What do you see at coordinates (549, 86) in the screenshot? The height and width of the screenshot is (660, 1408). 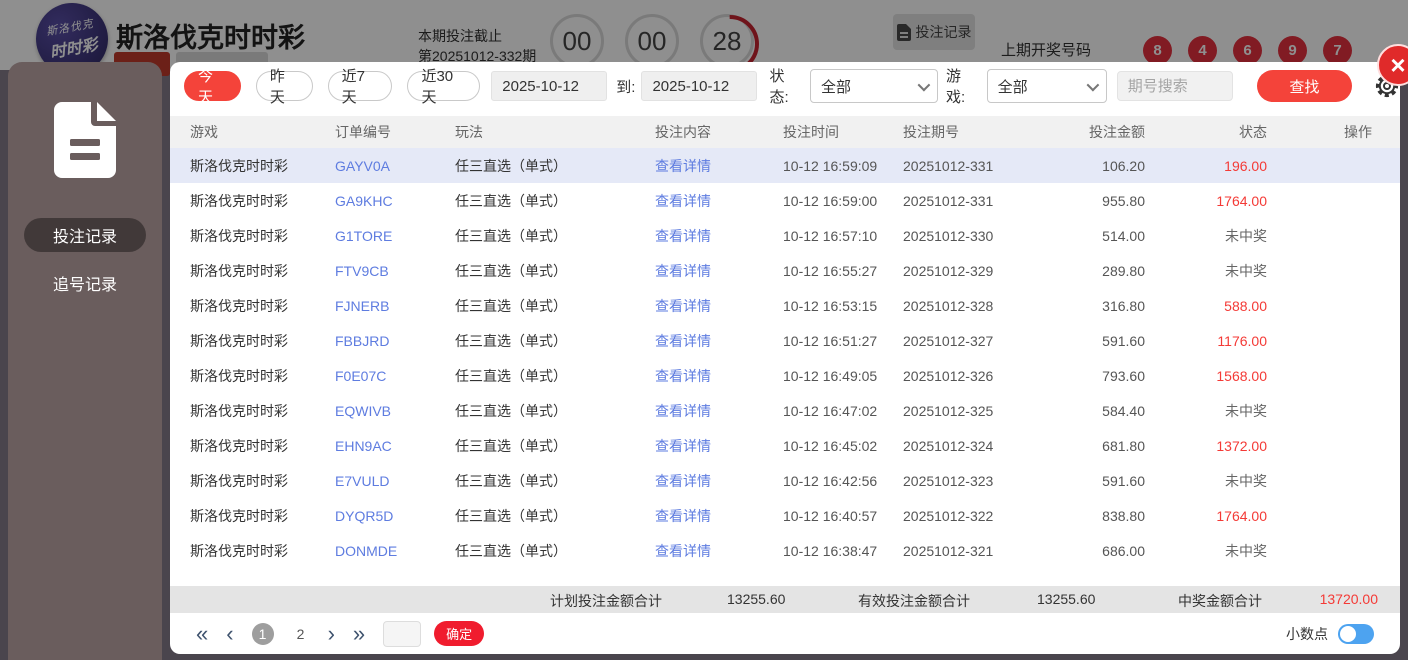 I see `date-from-input` at bounding box center [549, 86].